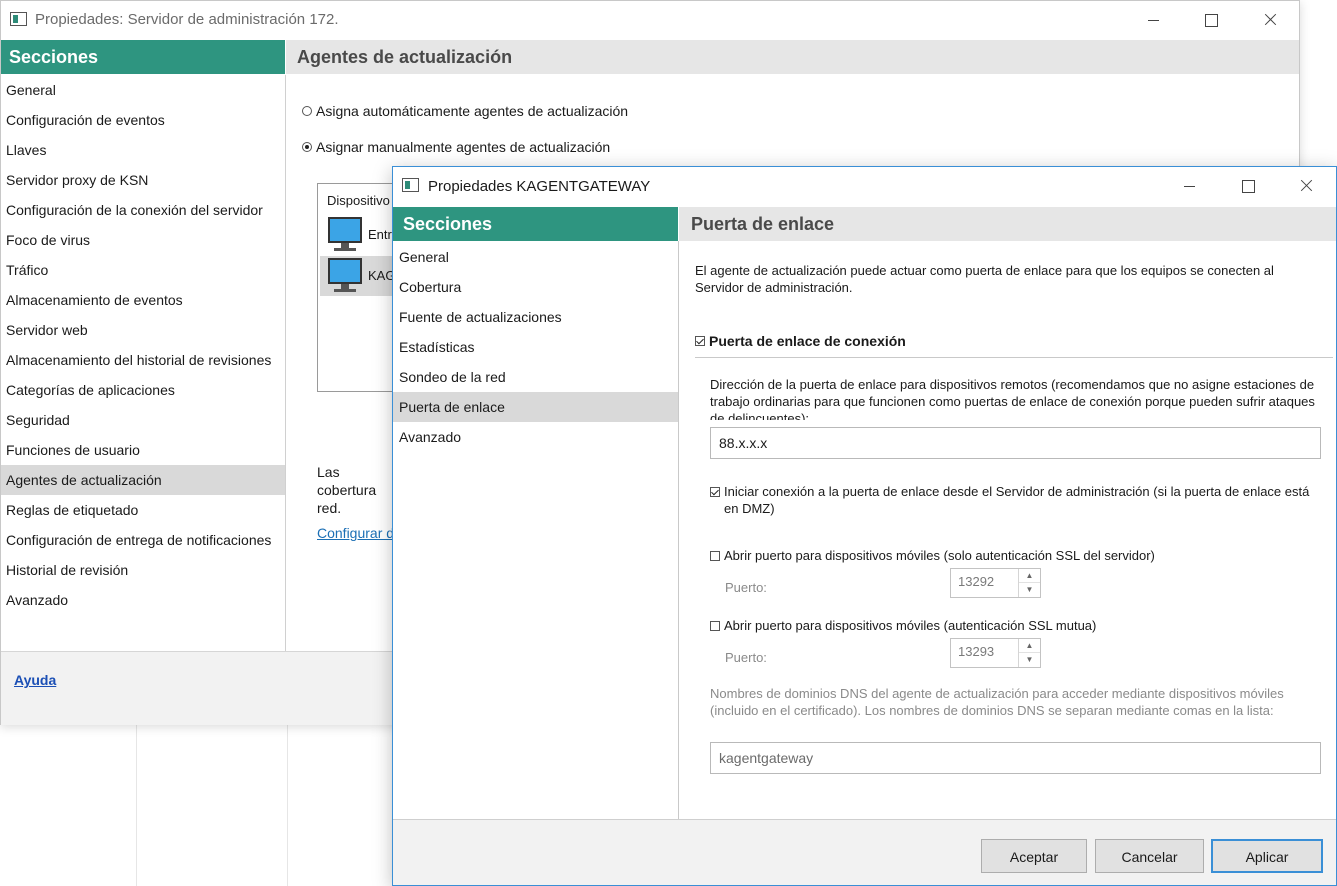  Describe the element at coordinates (143, 420) in the screenshot. I see `section-item-security: Seguridad` at that location.